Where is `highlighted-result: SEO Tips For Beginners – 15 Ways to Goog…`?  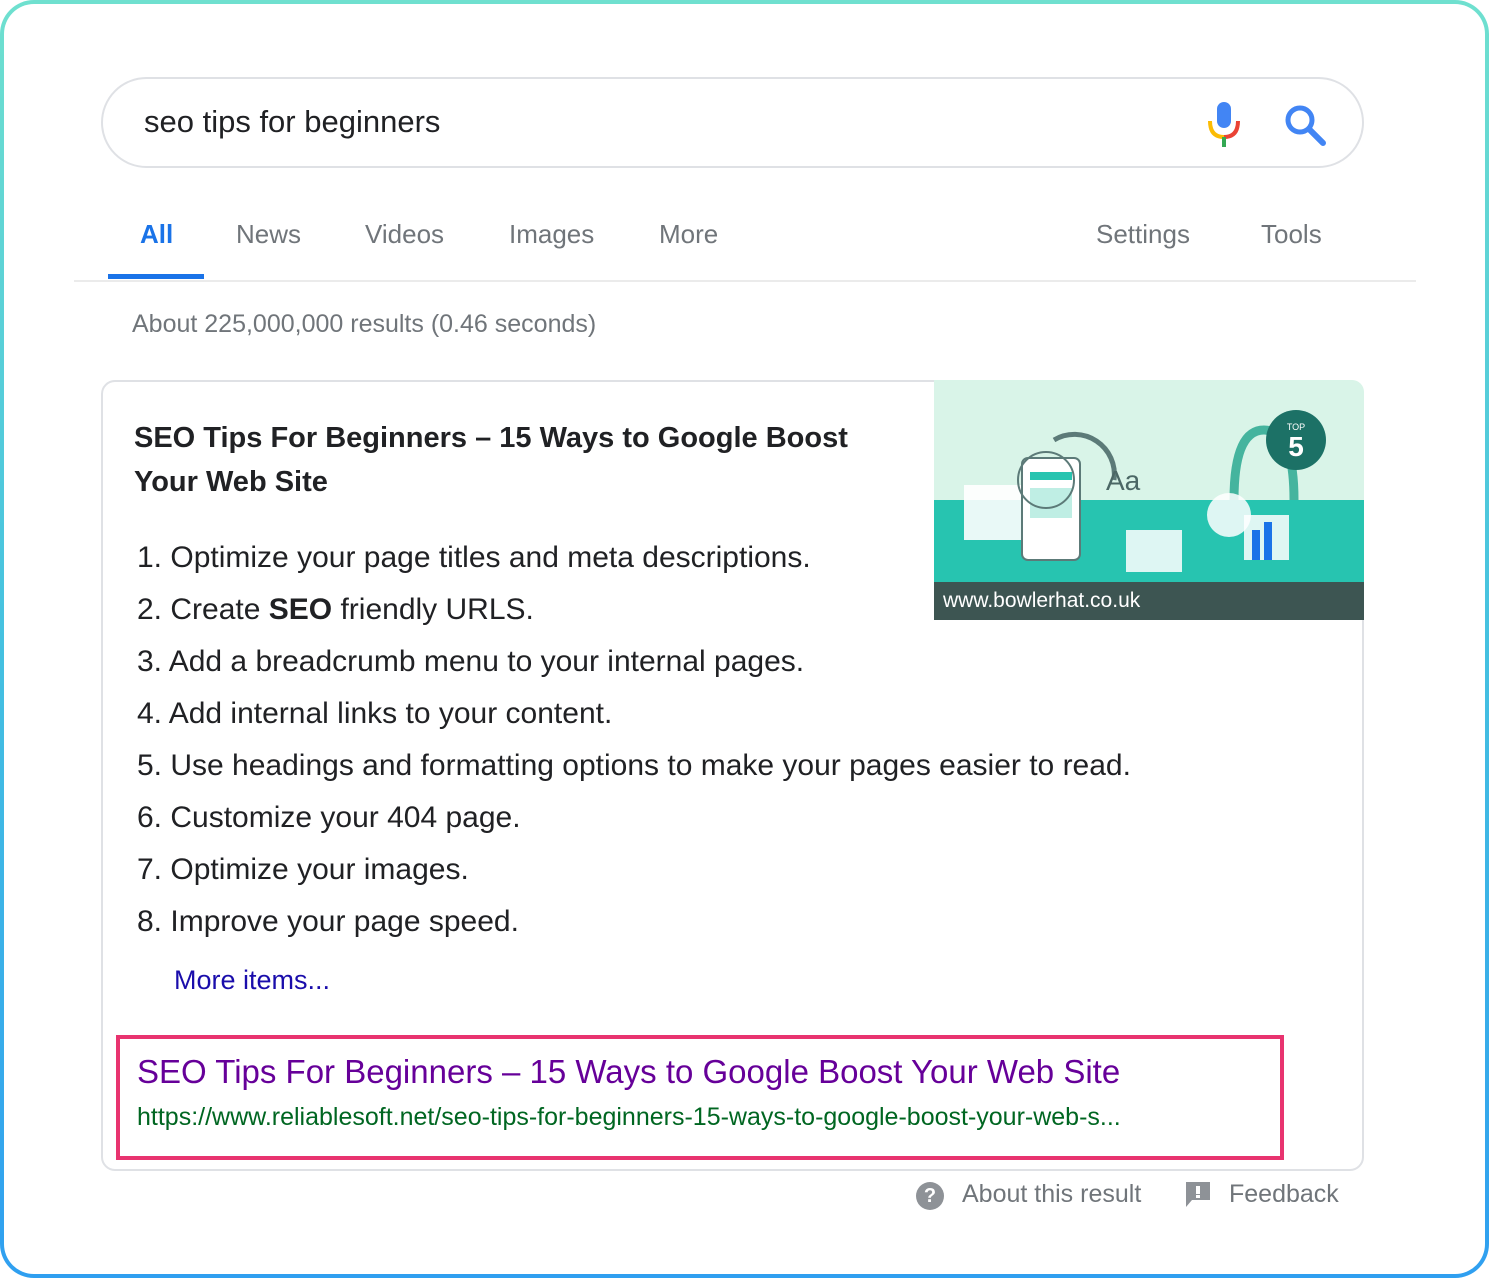
highlighted-result: SEO Tips For Beginners – 15 Ways to Goog… is located at coordinates (700, 1097).